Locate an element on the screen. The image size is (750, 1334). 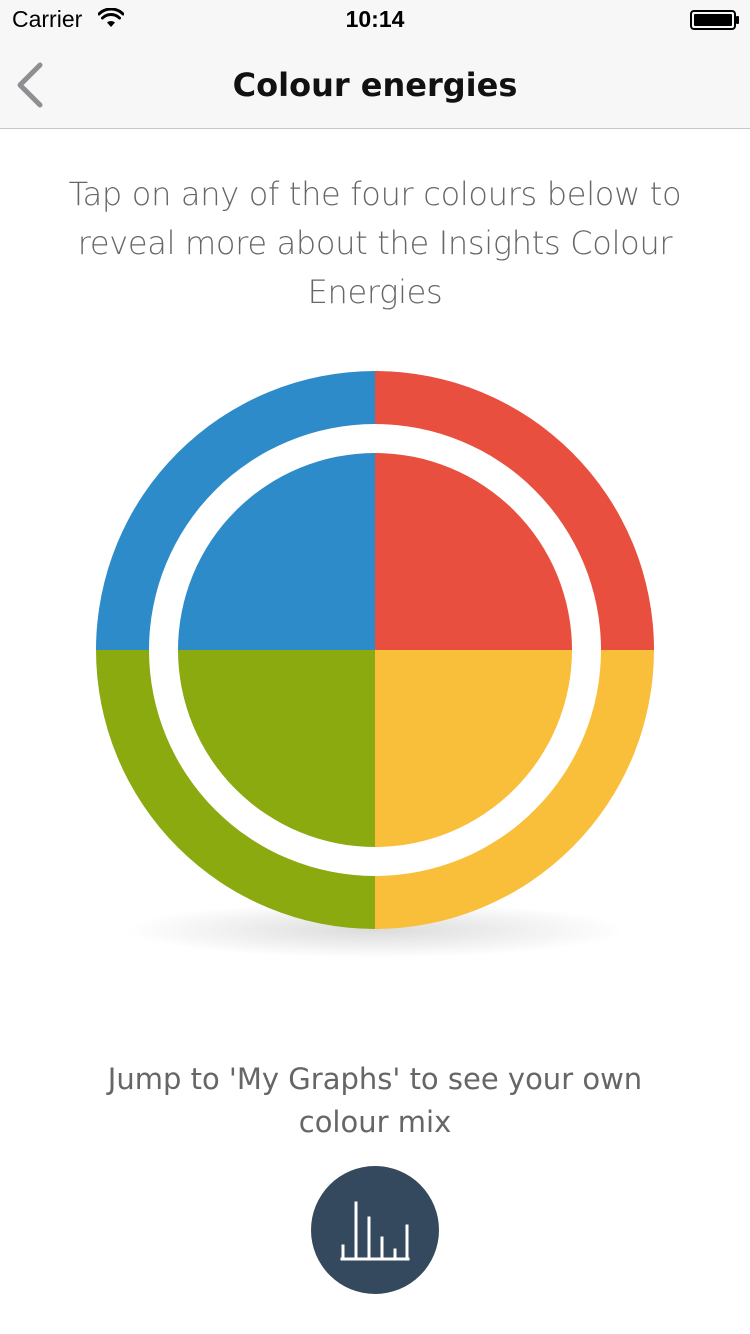
my-graphs-button-bg is located at coordinates (375, 1230).